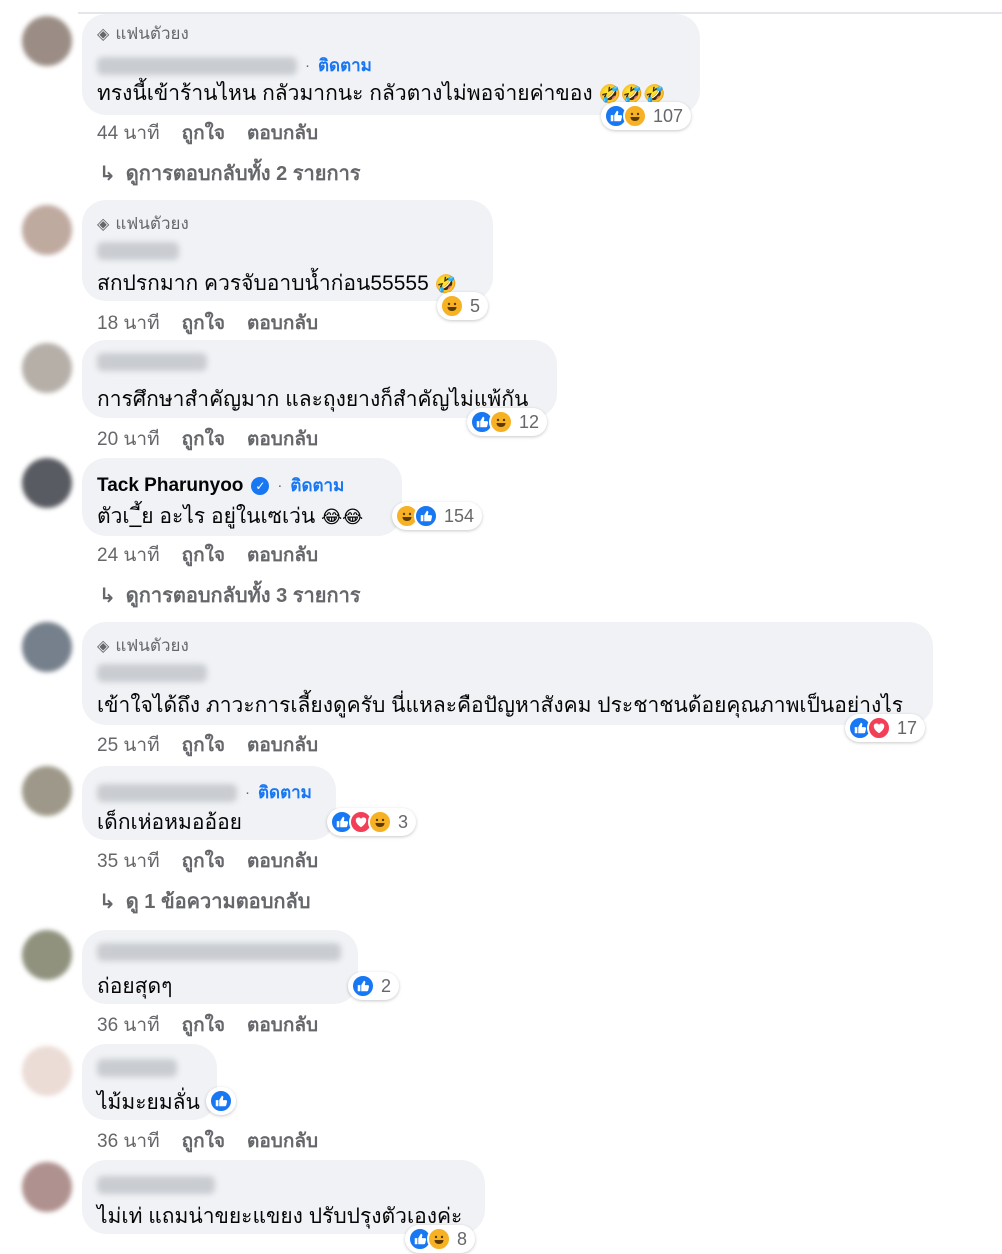 This screenshot has width=1002, height=1254. I want to click on view-replies-link: ↳ ดู 1 ข้อความตอบกลับ, so click(204, 901).